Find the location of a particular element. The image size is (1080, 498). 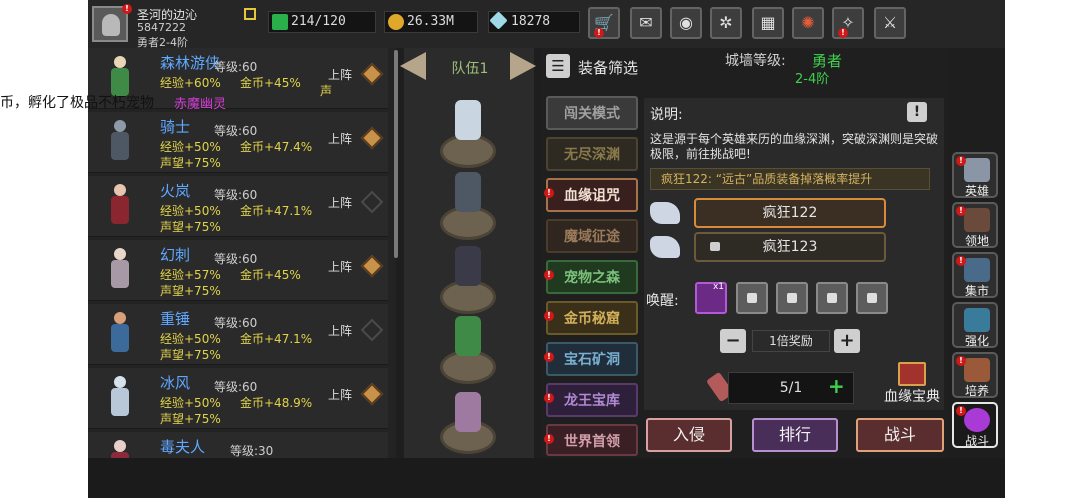

difficulty-locked-label: 疯狂123 is located at coordinates (790, 247).